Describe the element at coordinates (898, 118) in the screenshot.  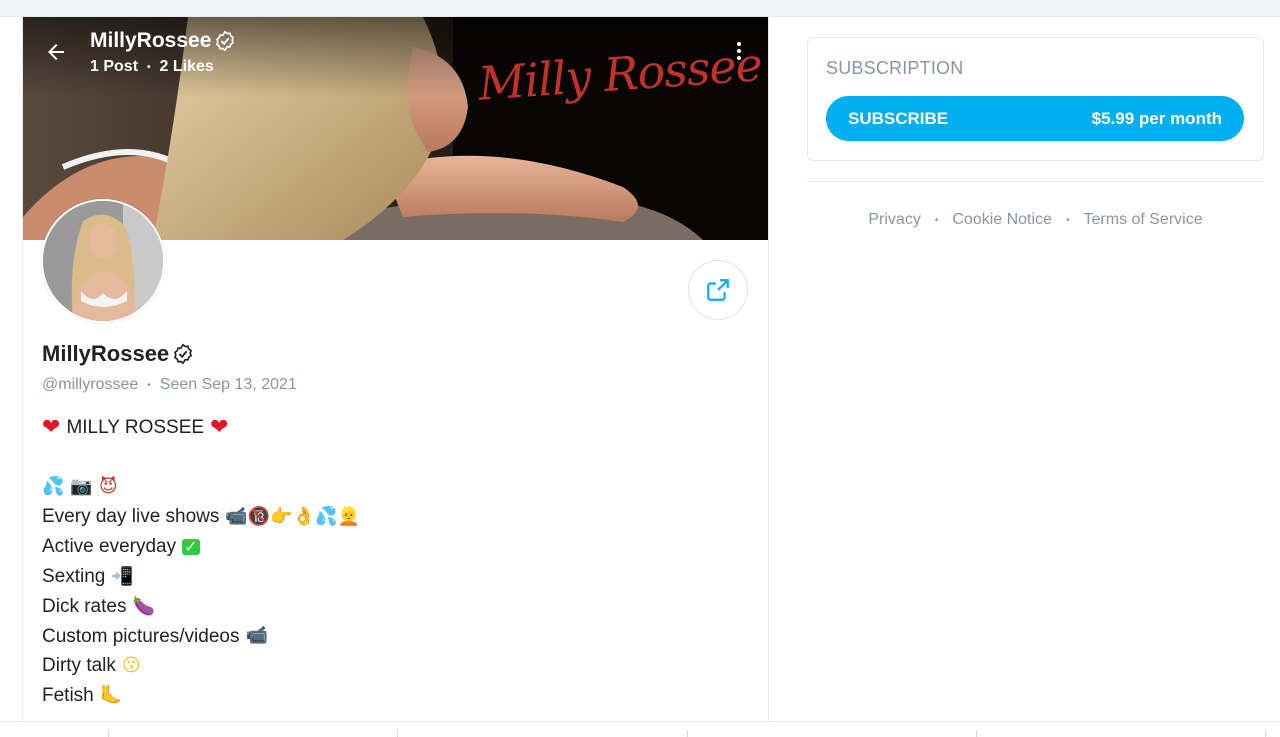
I see `subscribe-label: SUBSCRIBE` at that location.